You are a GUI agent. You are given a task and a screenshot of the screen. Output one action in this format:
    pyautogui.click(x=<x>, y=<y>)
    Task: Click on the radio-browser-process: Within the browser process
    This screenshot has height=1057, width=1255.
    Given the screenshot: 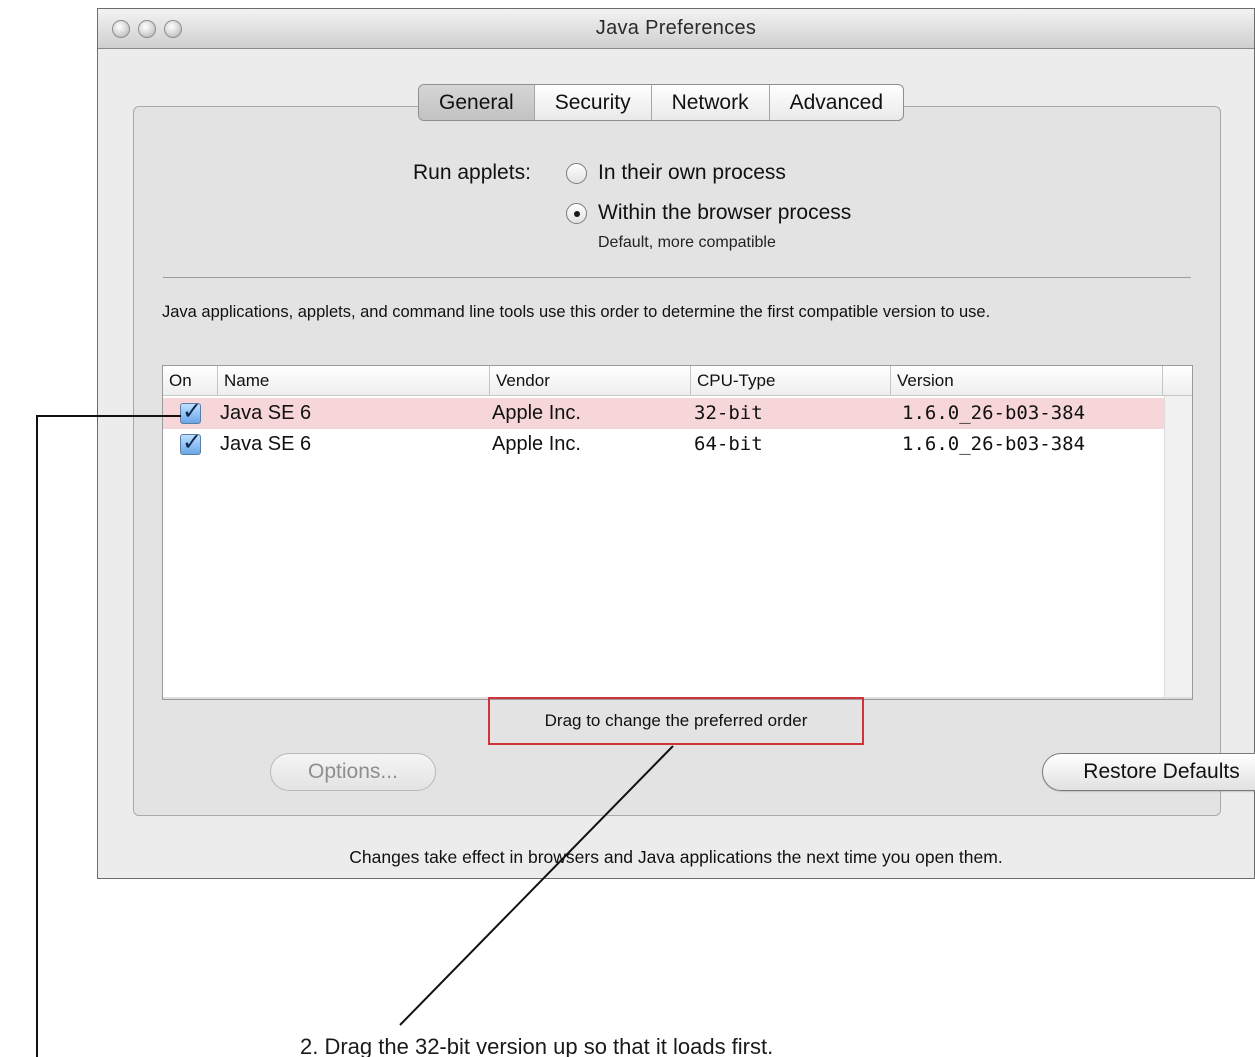 What is the action you would take?
    pyautogui.click(x=708, y=213)
    